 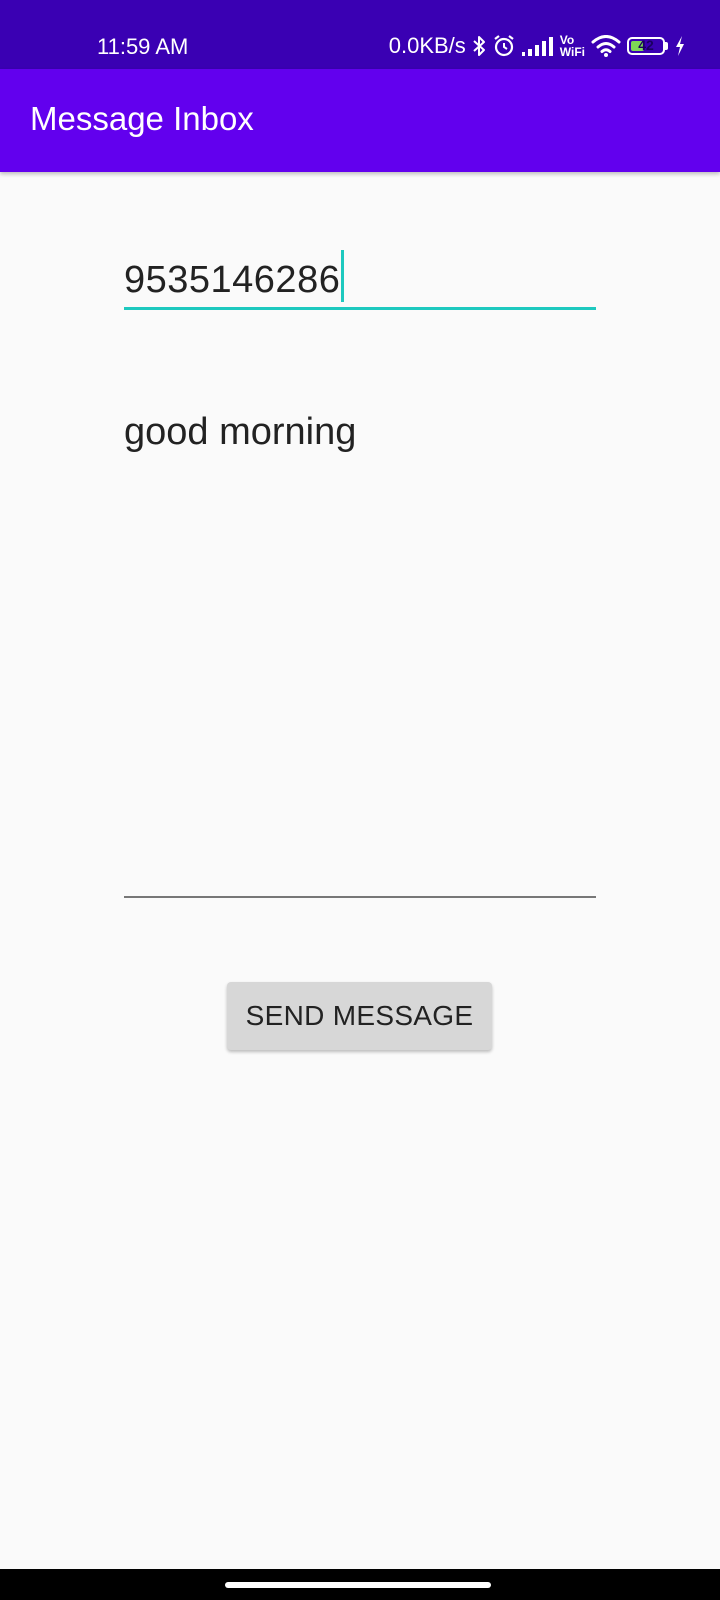 I want to click on wifi-icon, so click(x=606, y=46).